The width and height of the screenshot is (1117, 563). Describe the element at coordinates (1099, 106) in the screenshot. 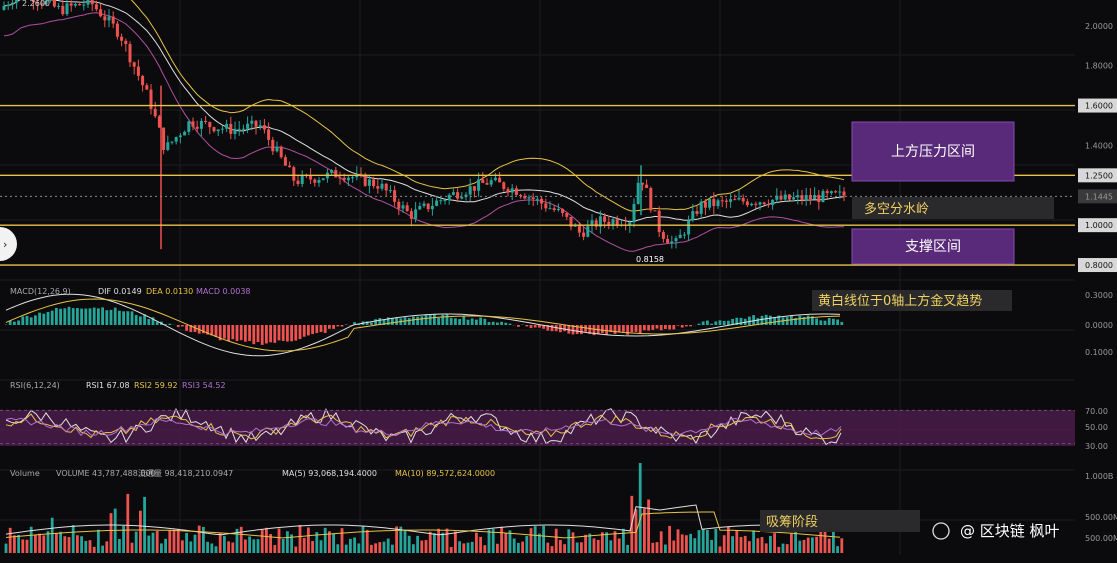

I see `y-tick-label-3: 1.6000` at that location.